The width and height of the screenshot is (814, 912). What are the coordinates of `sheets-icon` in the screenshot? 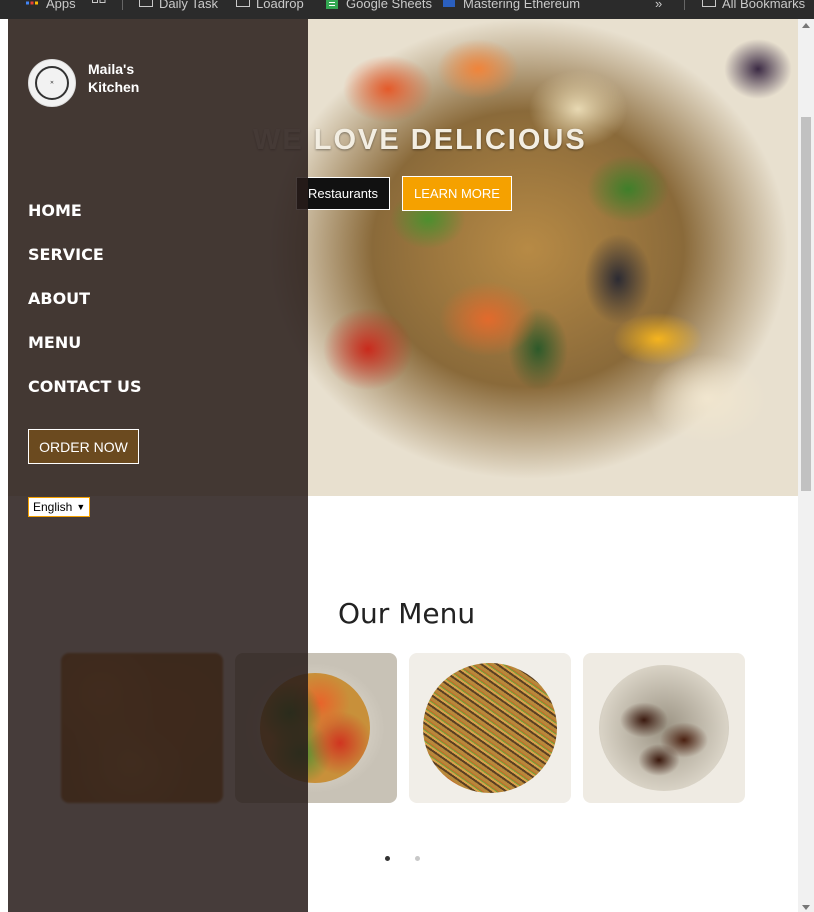 It's located at (333, 4).